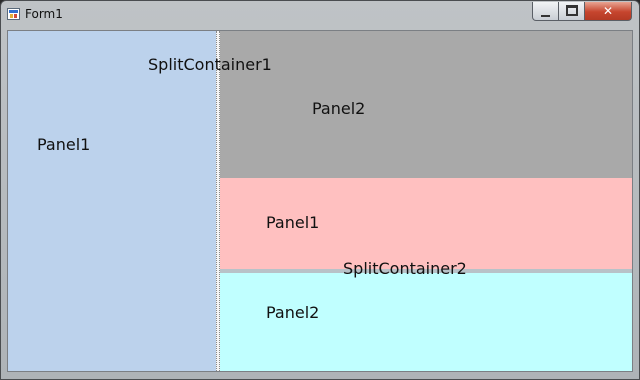  Describe the element at coordinates (293, 312) in the screenshot. I see `bottom-panel-label: Panel2` at that location.